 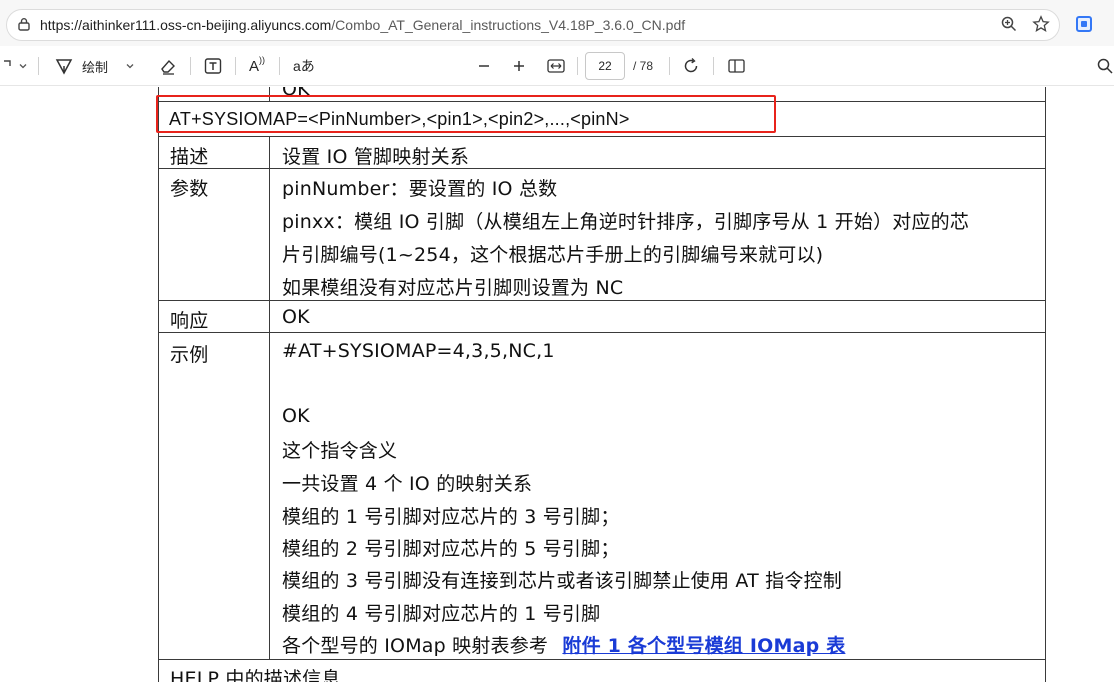 What do you see at coordinates (466, 114) in the screenshot?
I see `annotation-highlight-box` at bounding box center [466, 114].